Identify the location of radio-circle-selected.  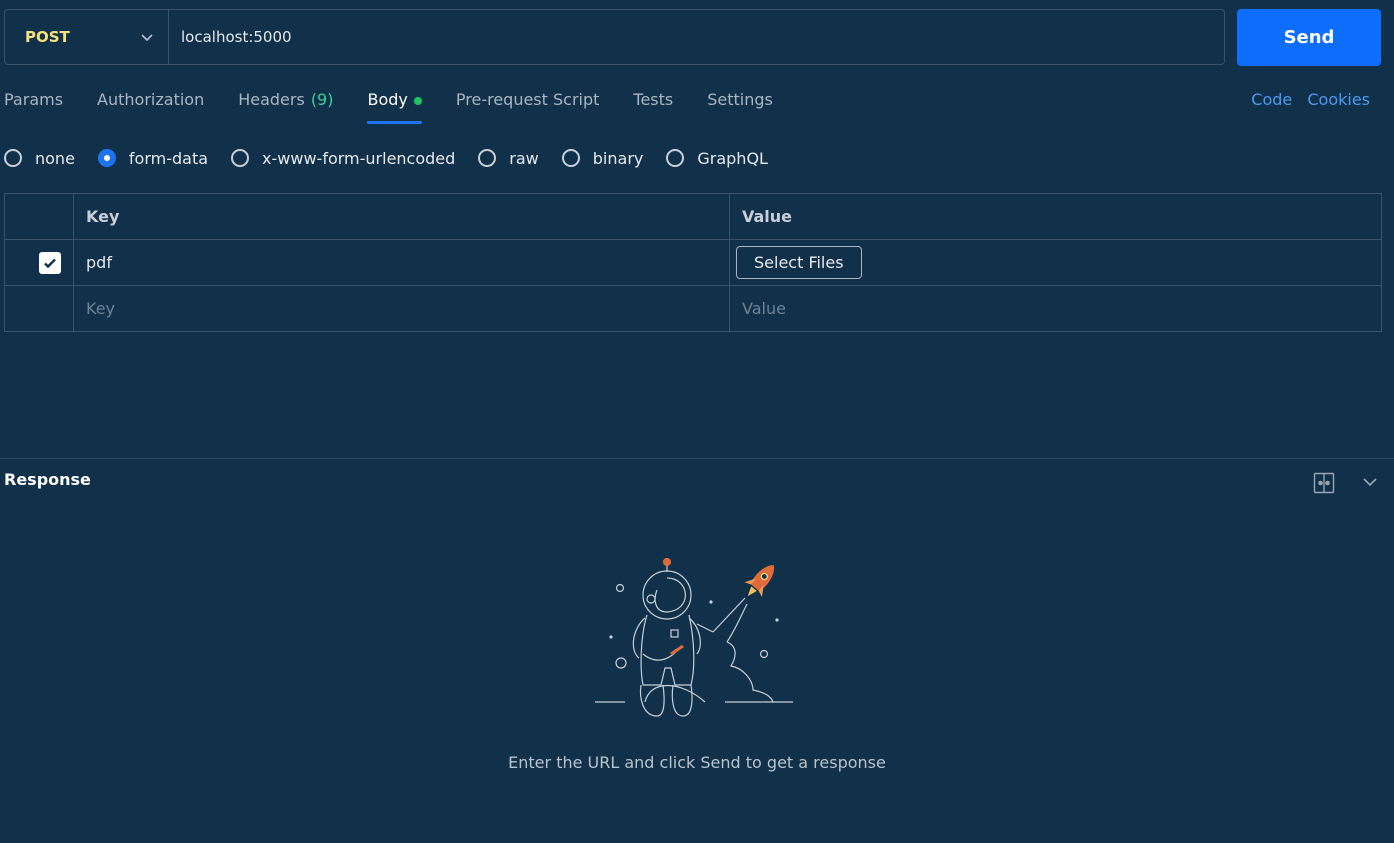
(106, 158).